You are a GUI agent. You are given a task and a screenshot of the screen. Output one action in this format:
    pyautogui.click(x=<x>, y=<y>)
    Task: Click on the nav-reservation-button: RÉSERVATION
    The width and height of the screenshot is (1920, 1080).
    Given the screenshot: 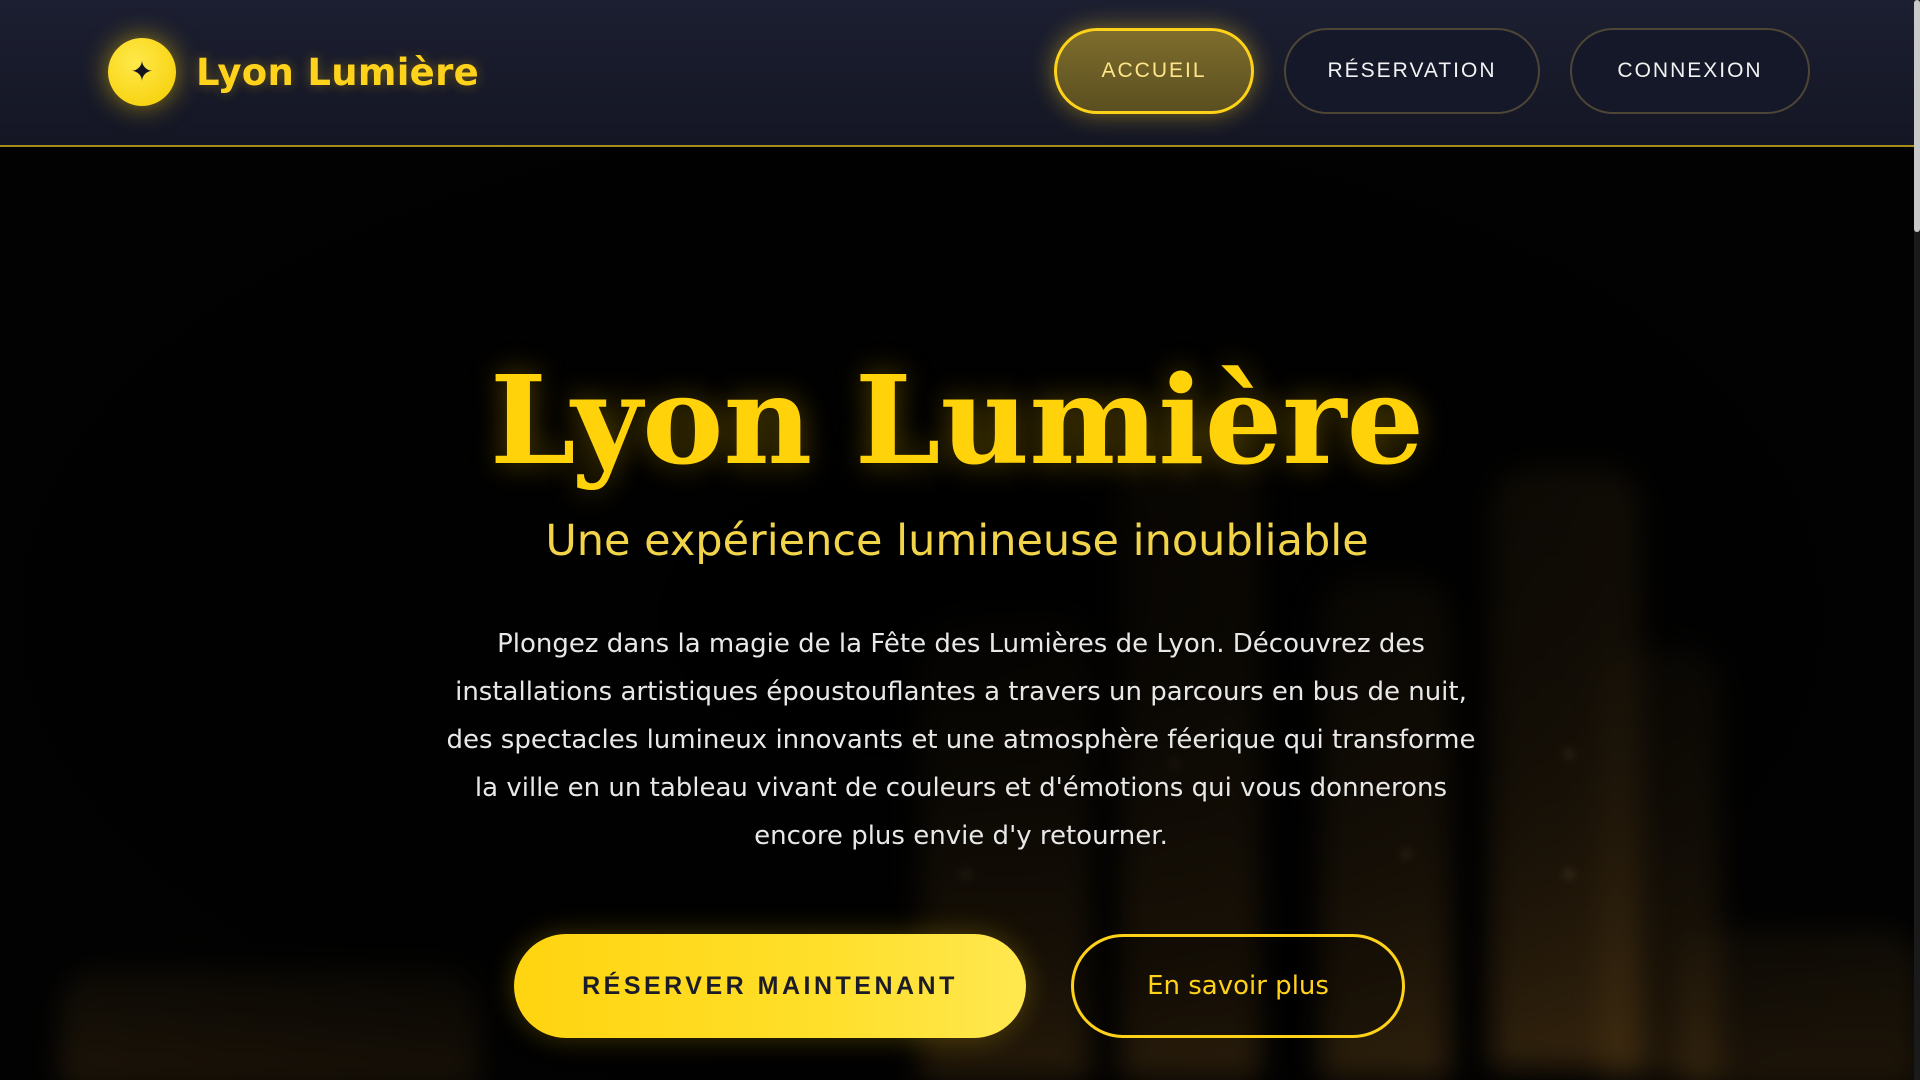 What is the action you would take?
    pyautogui.click(x=1412, y=71)
    